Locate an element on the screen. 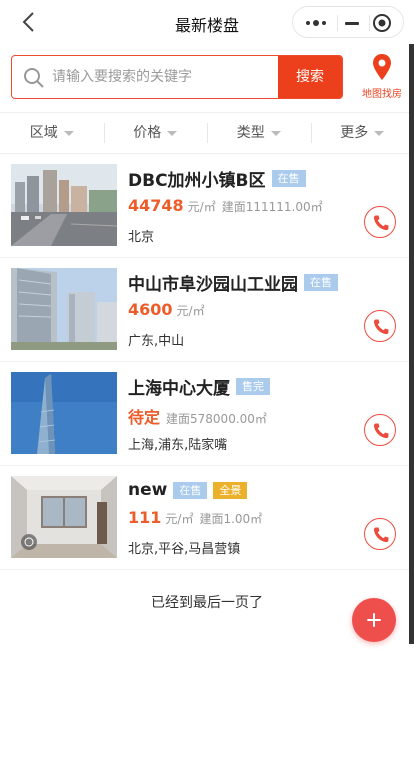 Image resolution: width=414 pixels, height=780 pixels. minimize-icon is located at coordinates (352, 23).